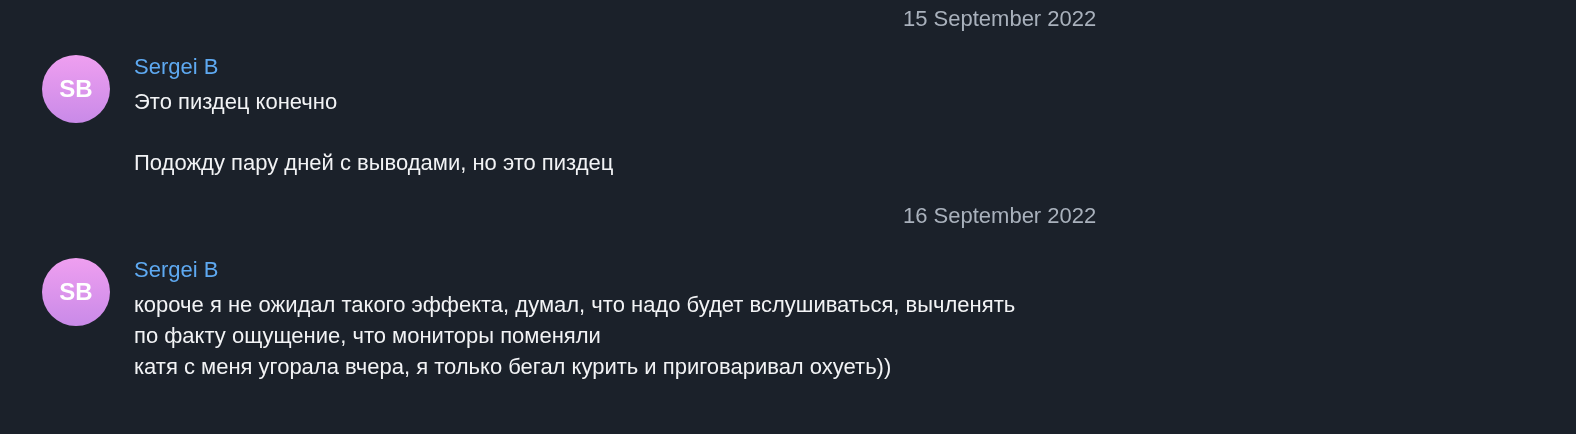 Image resolution: width=1576 pixels, height=434 pixels. Describe the element at coordinates (1000, 19) in the screenshot. I see `date-label: 15 September 2022` at that location.